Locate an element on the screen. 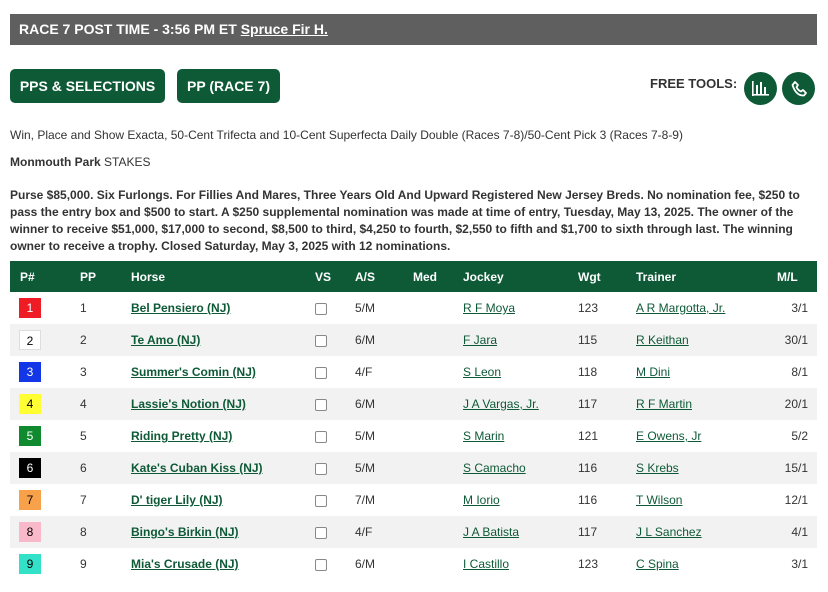 Image resolution: width=828 pixels, height=592 pixels. trainer-link: J L Sanchez is located at coordinates (669, 532).